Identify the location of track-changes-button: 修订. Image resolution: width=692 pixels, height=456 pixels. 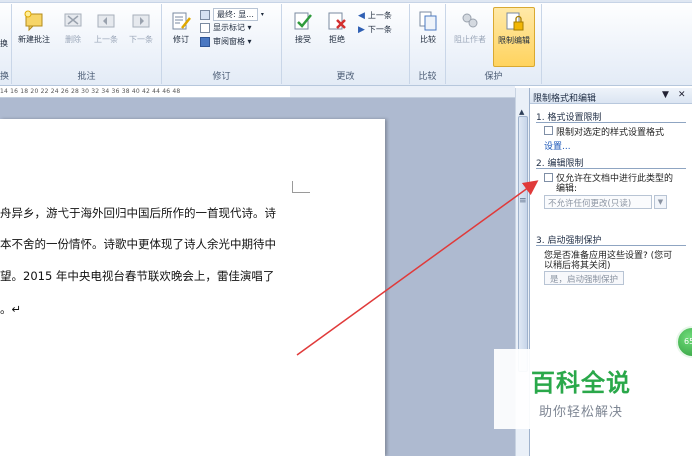
(181, 27).